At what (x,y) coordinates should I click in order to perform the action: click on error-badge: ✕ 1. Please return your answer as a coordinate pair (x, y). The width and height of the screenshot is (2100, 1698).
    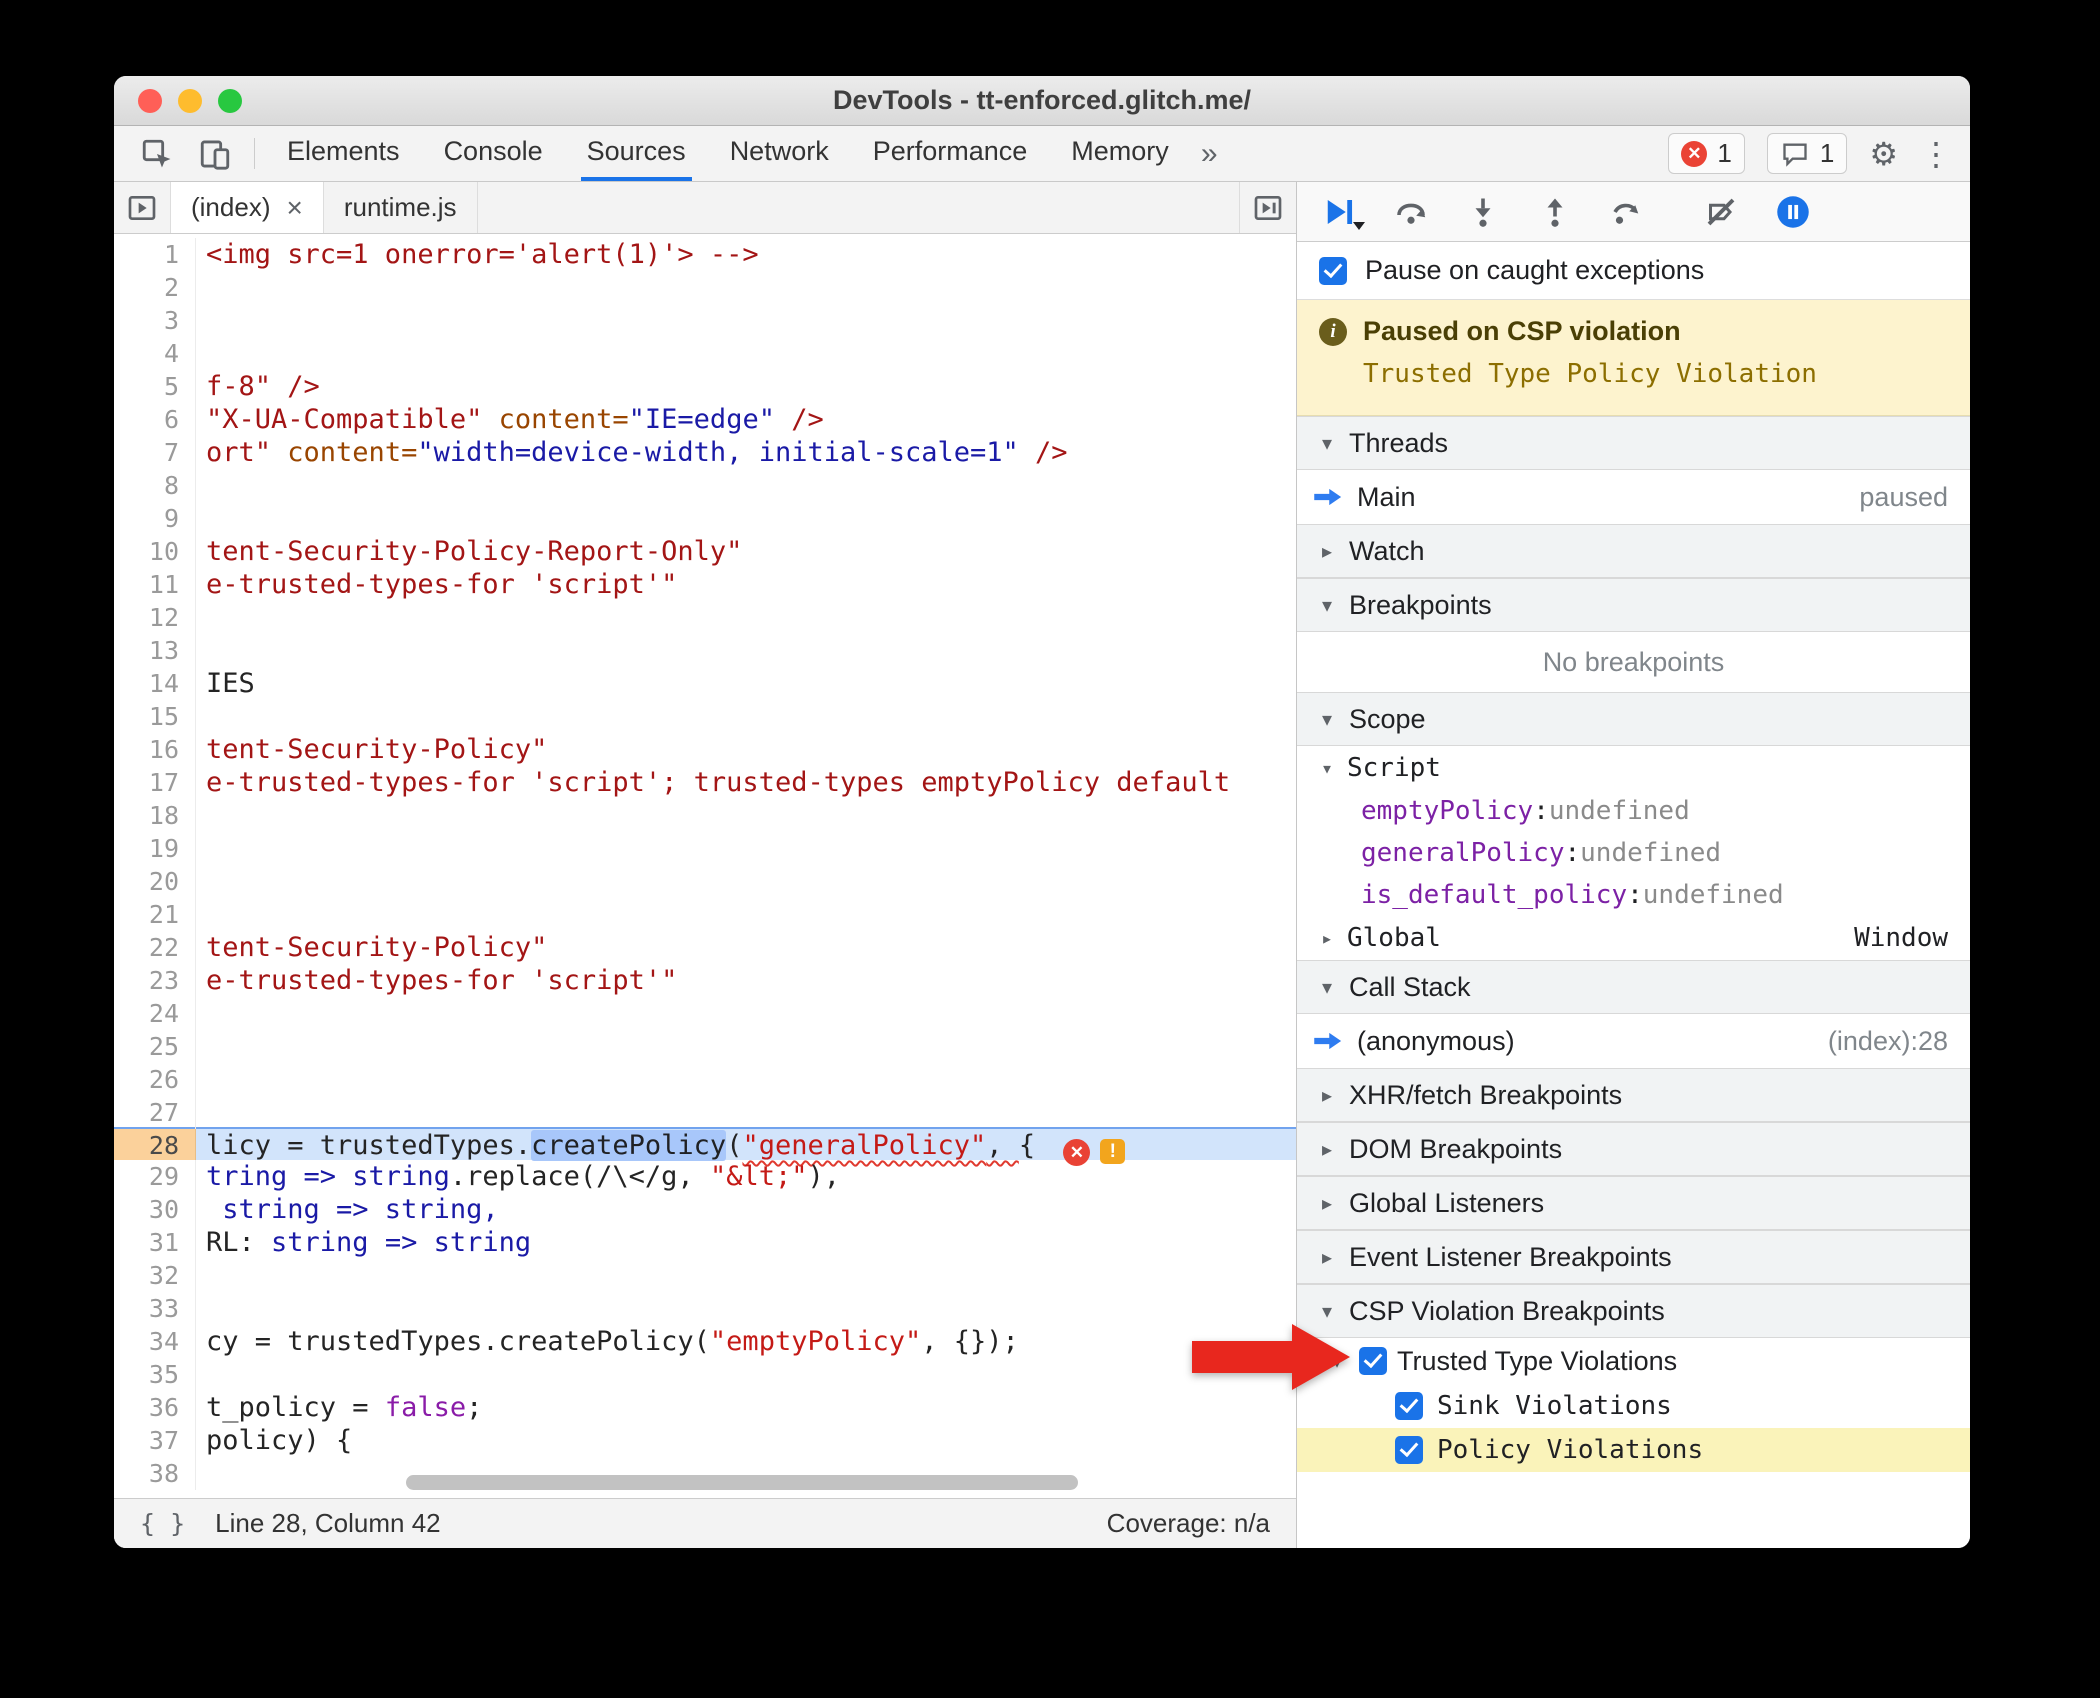
    Looking at the image, I should click on (1706, 153).